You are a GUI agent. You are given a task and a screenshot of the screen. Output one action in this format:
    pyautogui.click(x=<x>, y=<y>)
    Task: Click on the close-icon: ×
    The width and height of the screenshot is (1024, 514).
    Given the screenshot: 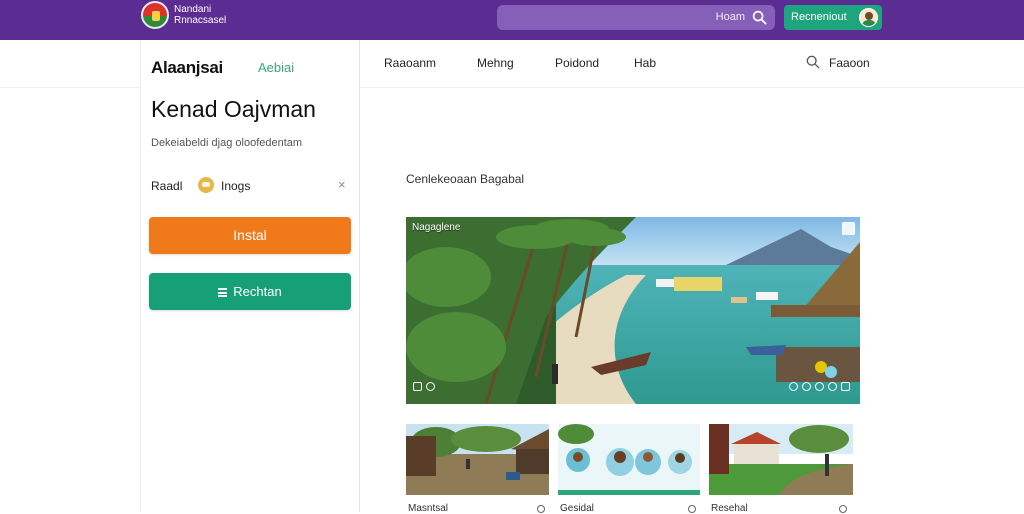 What is the action you would take?
    pyautogui.click(x=342, y=184)
    